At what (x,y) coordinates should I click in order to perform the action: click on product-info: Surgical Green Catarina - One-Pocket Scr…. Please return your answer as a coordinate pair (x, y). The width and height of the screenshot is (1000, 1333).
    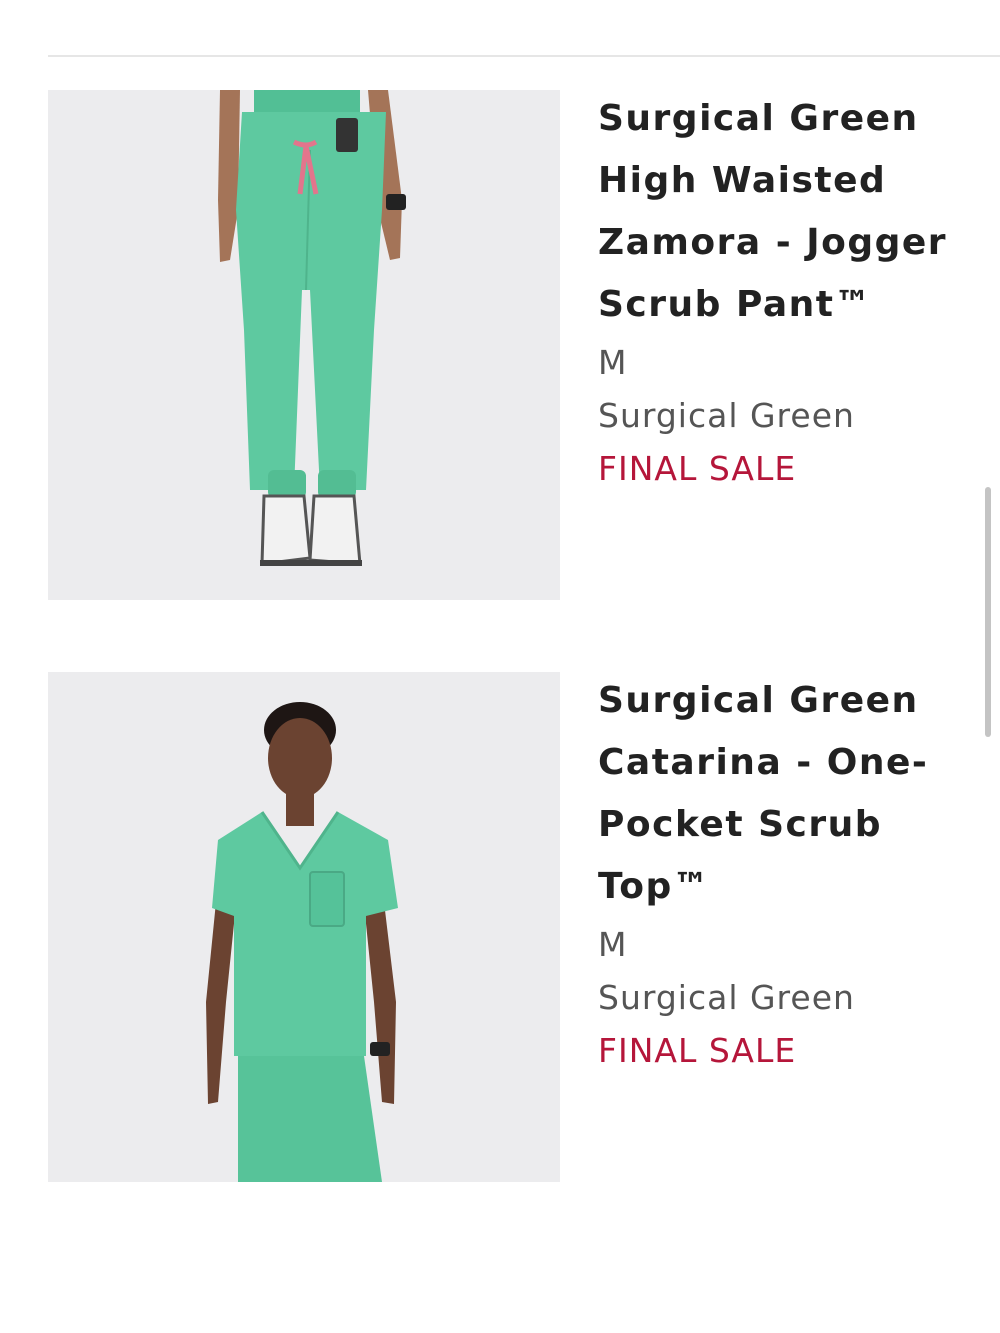
    Looking at the image, I should click on (798, 874).